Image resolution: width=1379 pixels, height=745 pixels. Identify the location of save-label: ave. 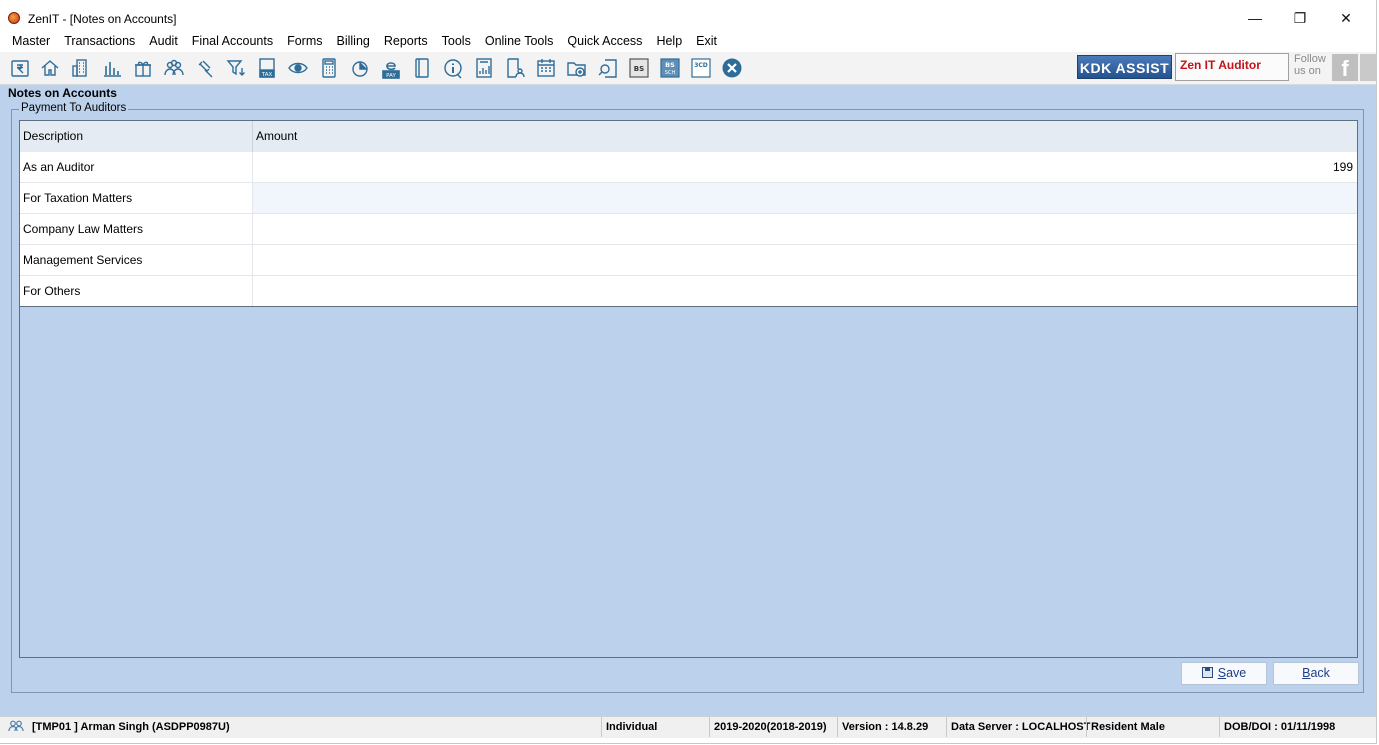
(1236, 673).